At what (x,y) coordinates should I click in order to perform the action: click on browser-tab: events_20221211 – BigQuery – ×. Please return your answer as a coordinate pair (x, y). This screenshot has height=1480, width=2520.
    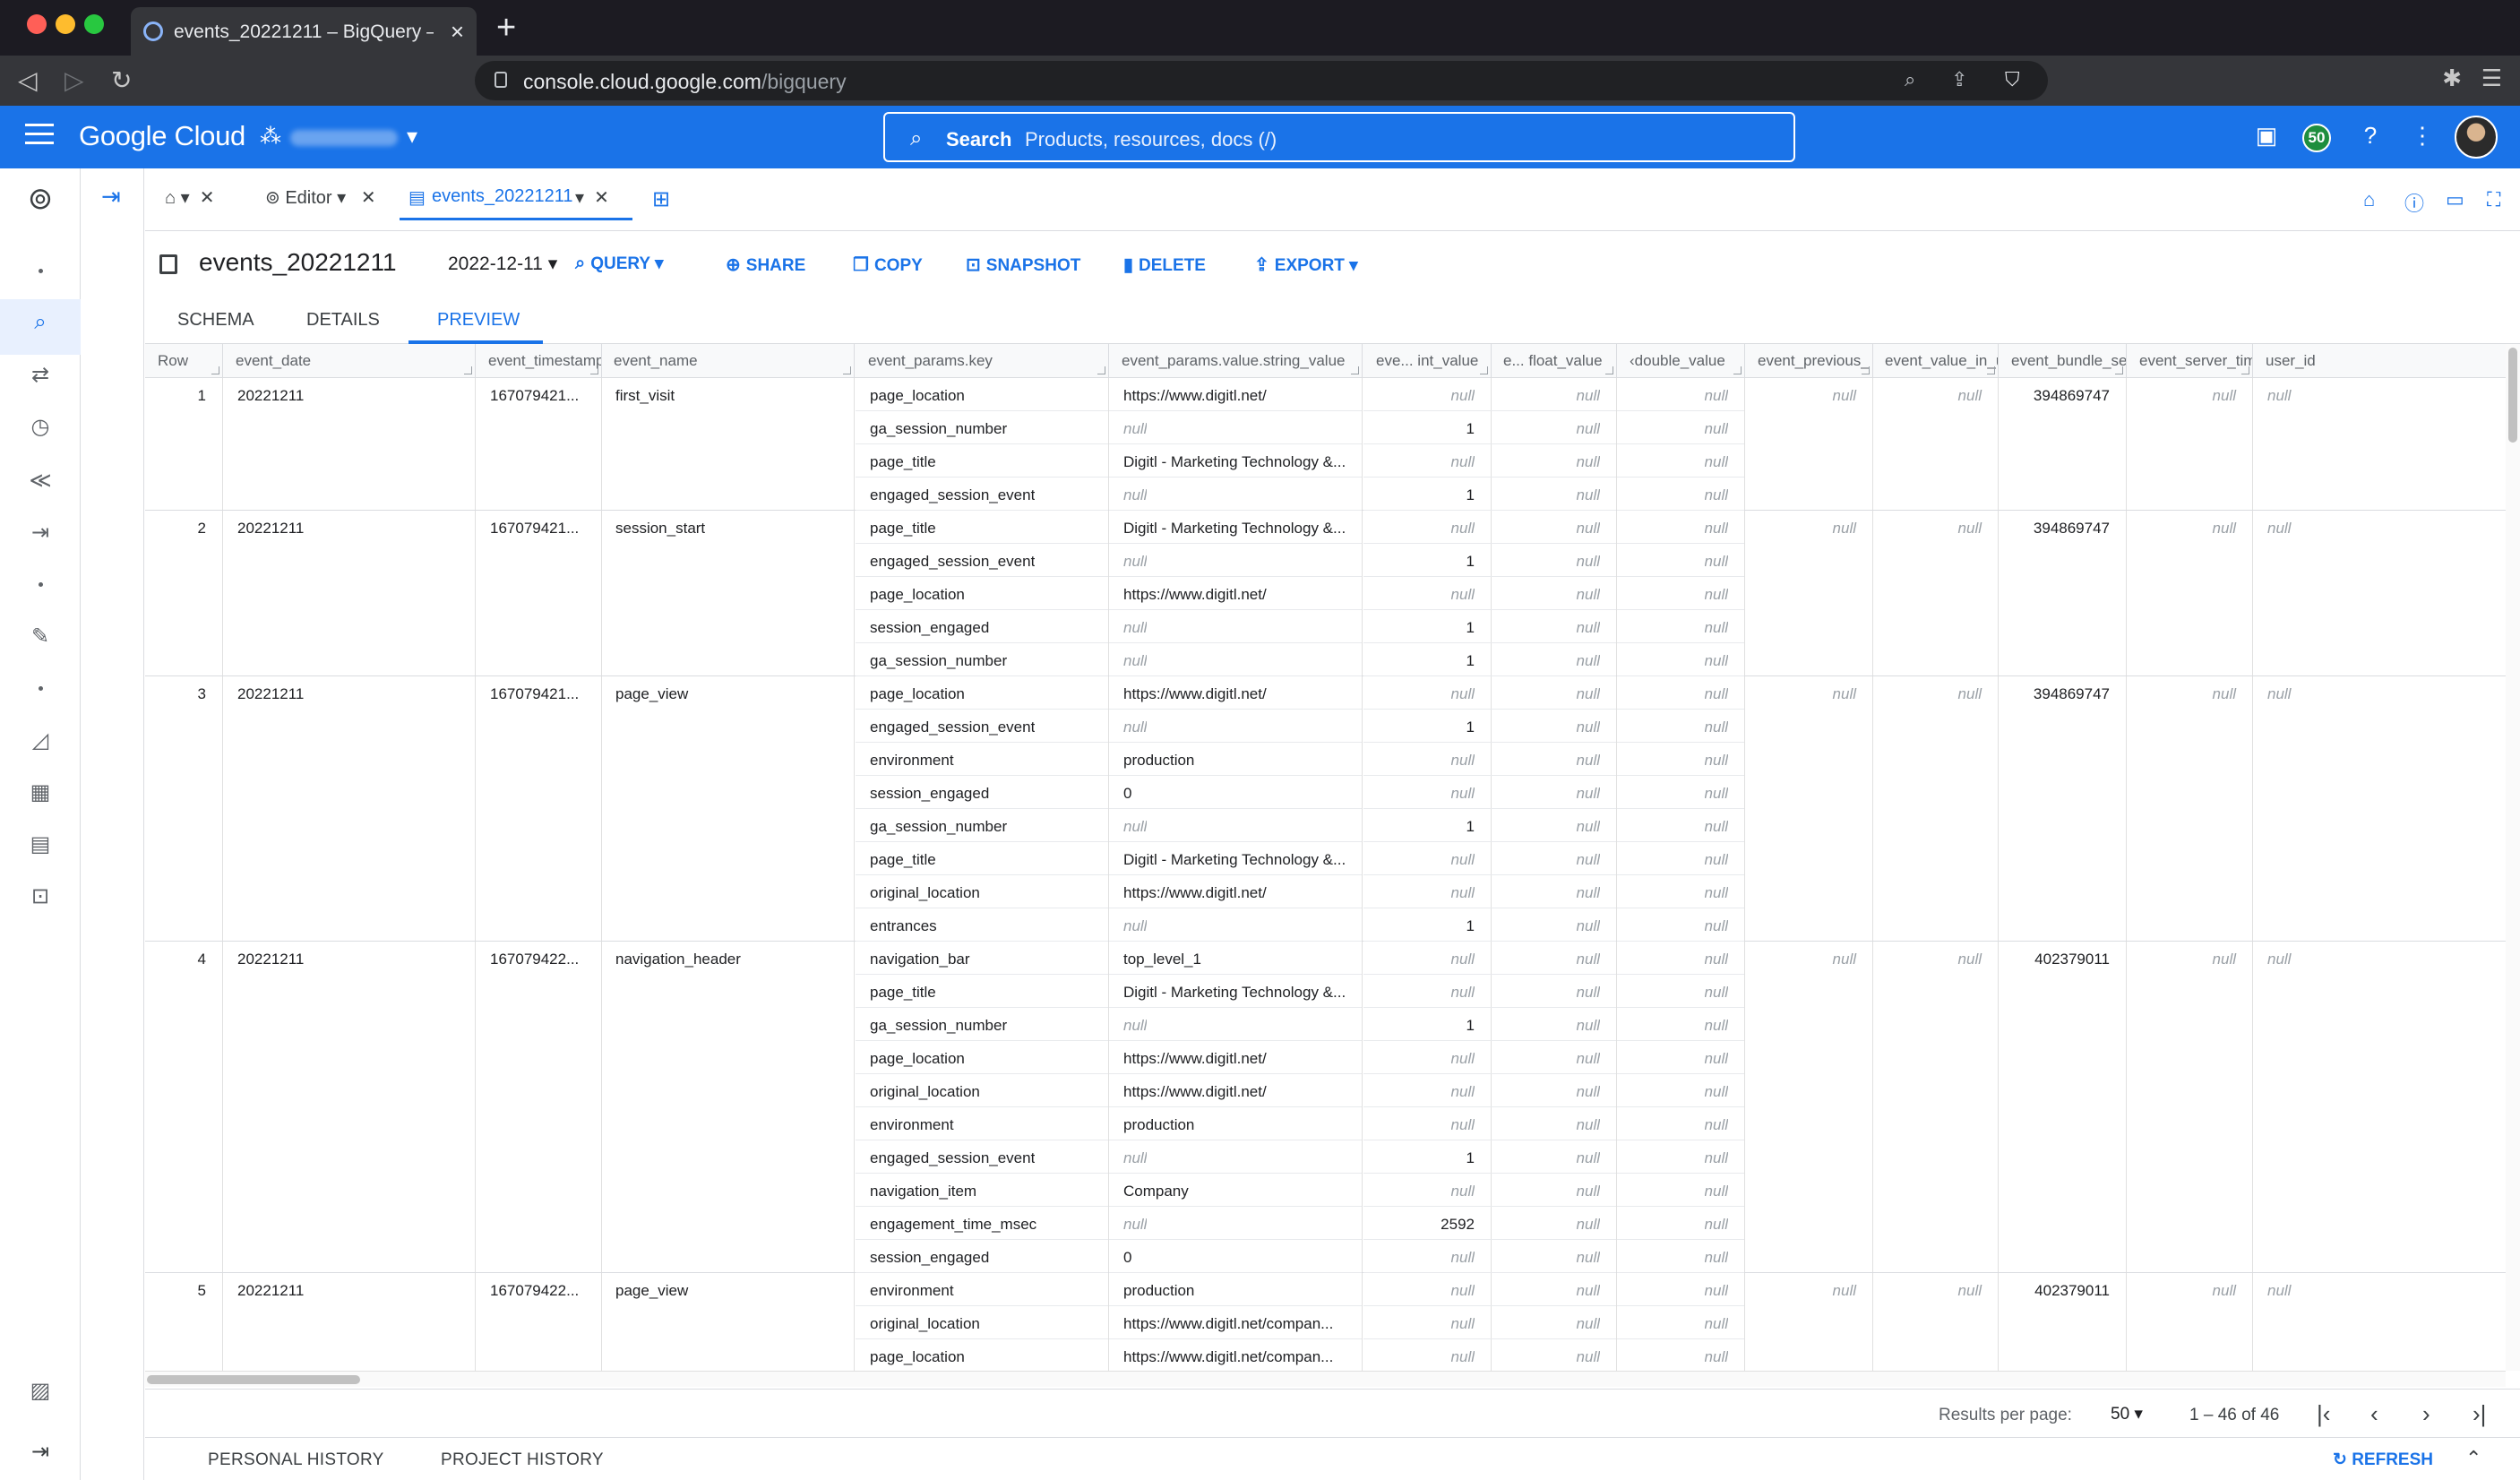
    Looking at the image, I should click on (304, 31).